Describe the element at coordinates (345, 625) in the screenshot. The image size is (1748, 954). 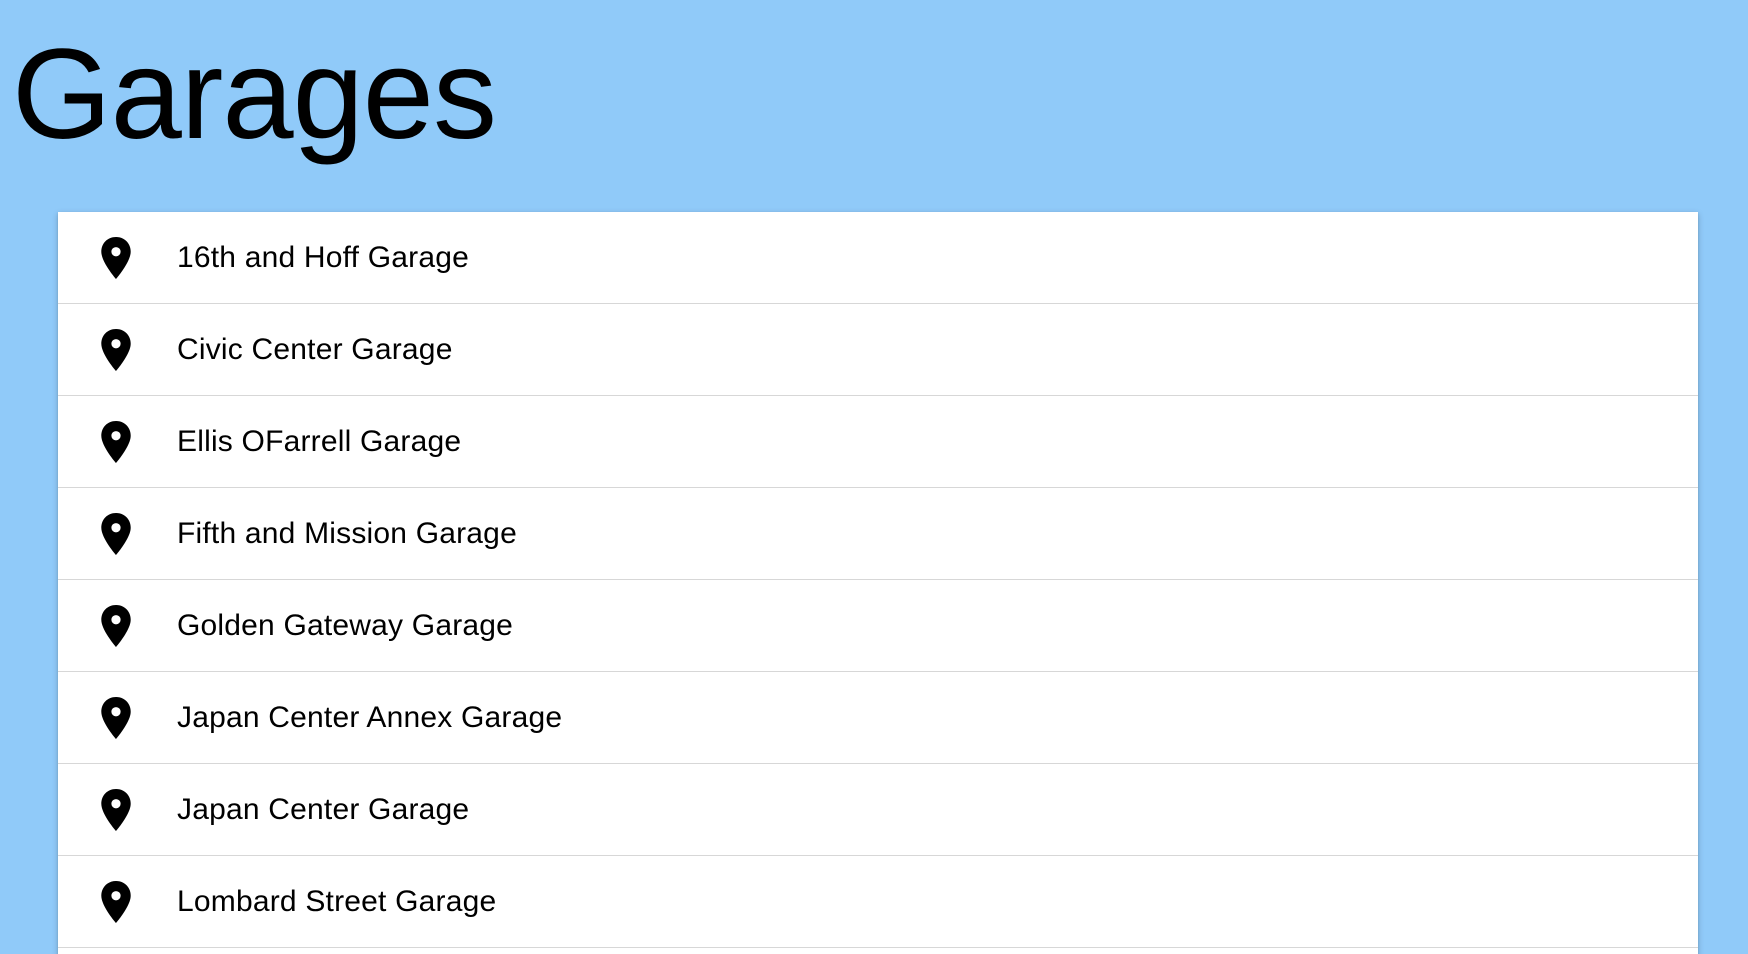
I see `garage-name: Golden Gateway Garage` at that location.